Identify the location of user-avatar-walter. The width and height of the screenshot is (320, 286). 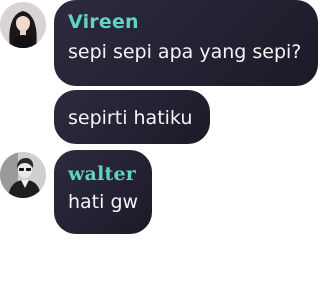
(23, 175).